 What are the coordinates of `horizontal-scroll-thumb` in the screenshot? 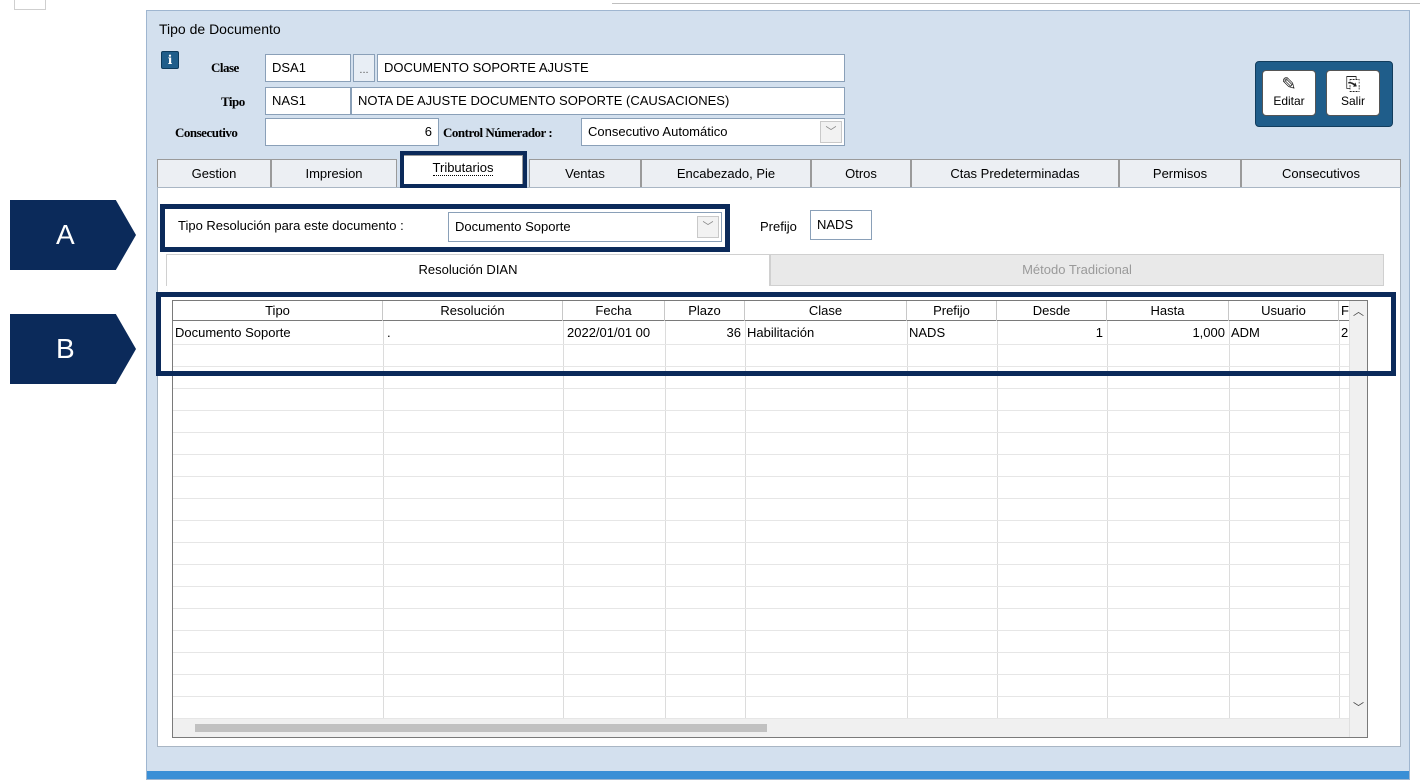 It's located at (481, 728).